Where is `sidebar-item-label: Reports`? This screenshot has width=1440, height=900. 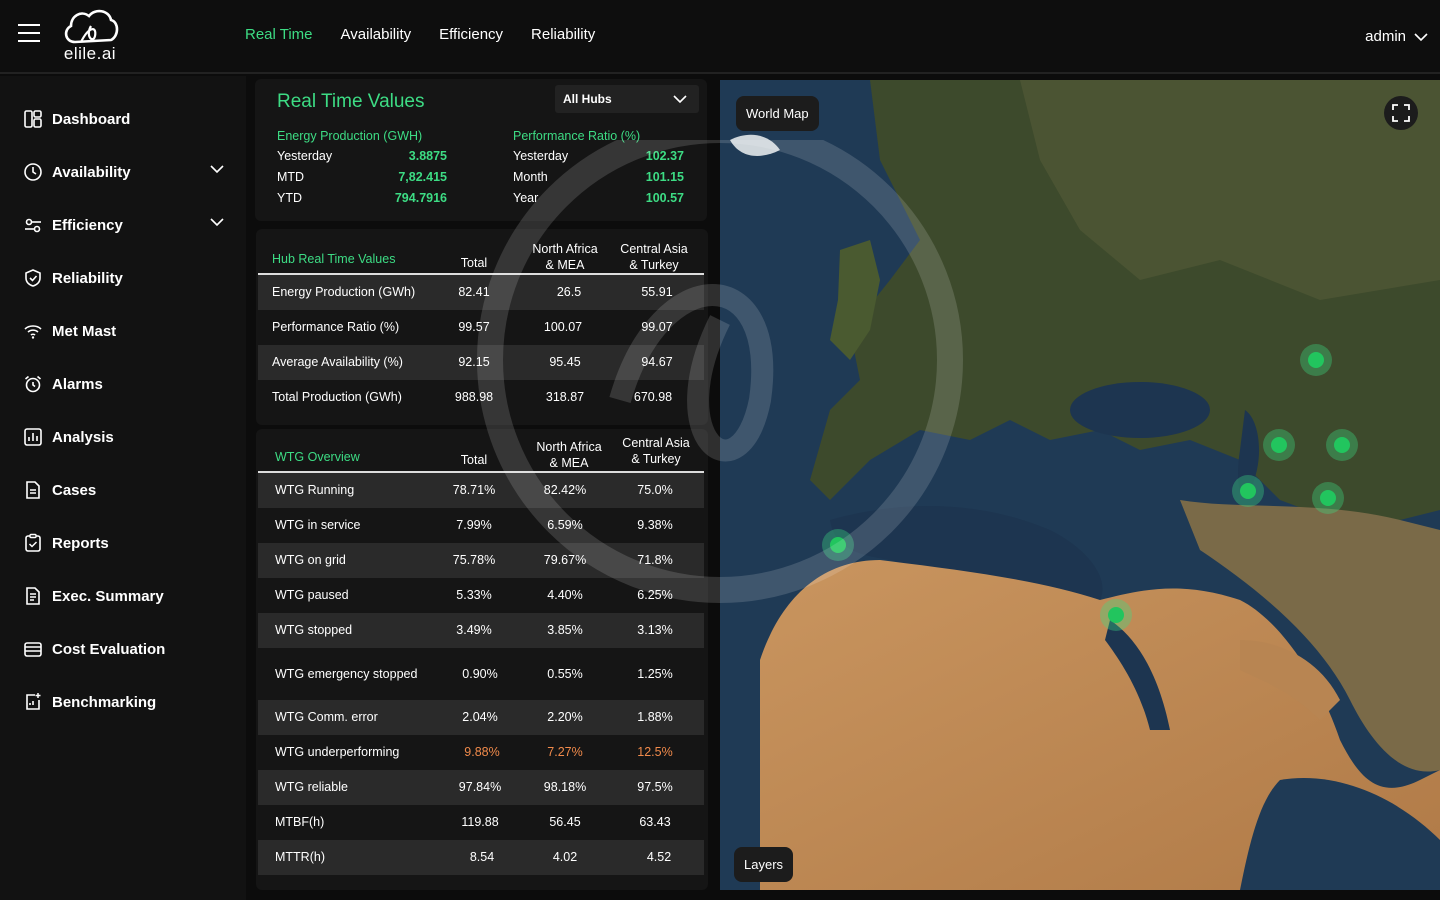
sidebar-item-label: Reports is located at coordinates (80, 543).